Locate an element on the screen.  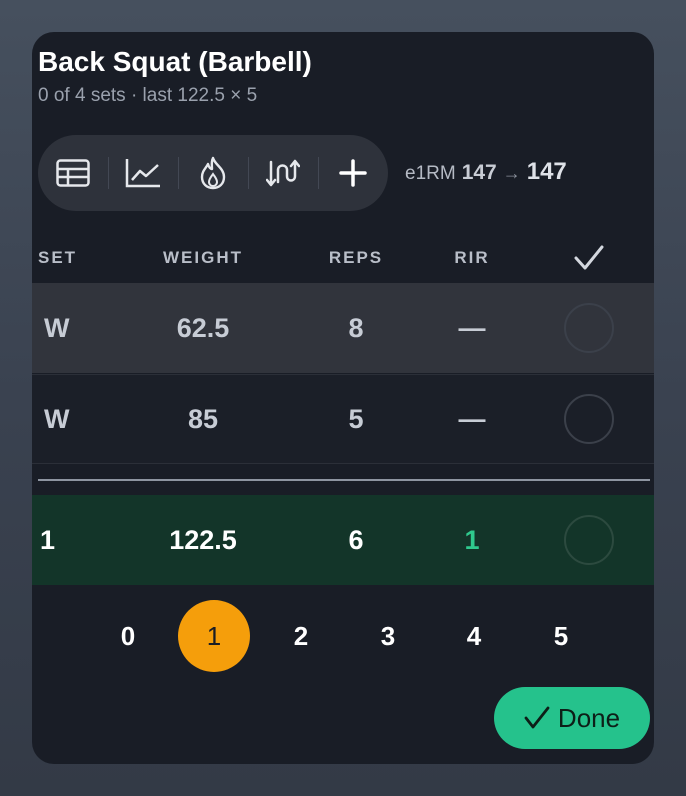
reps-value: 6 is located at coordinates (356, 540).